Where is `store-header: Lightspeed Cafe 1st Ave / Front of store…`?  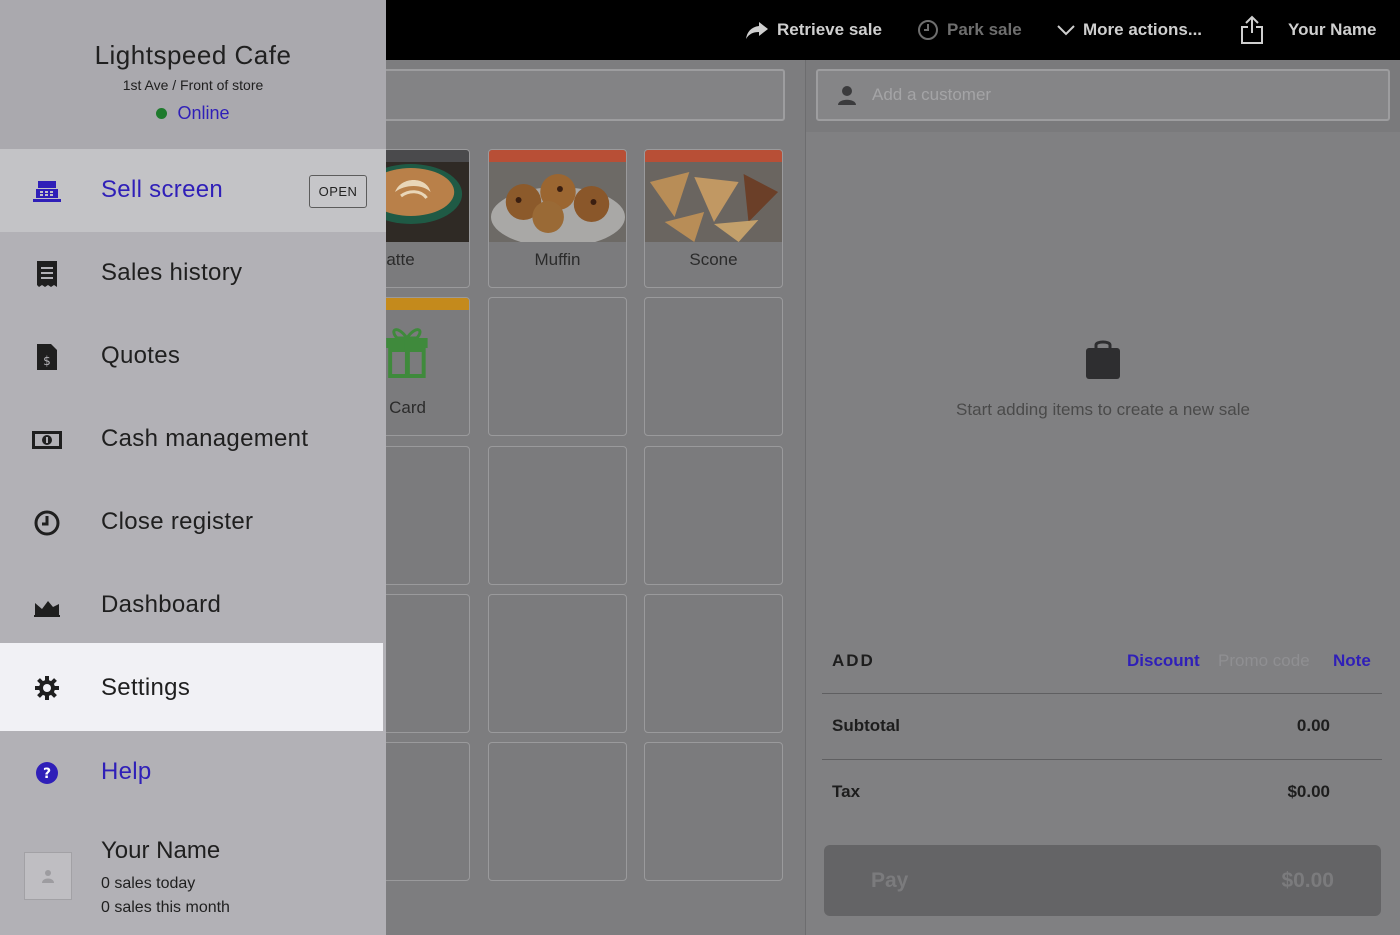
store-header: Lightspeed Cafe 1st Ave / Front of store… is located at coordinates (193, 74).